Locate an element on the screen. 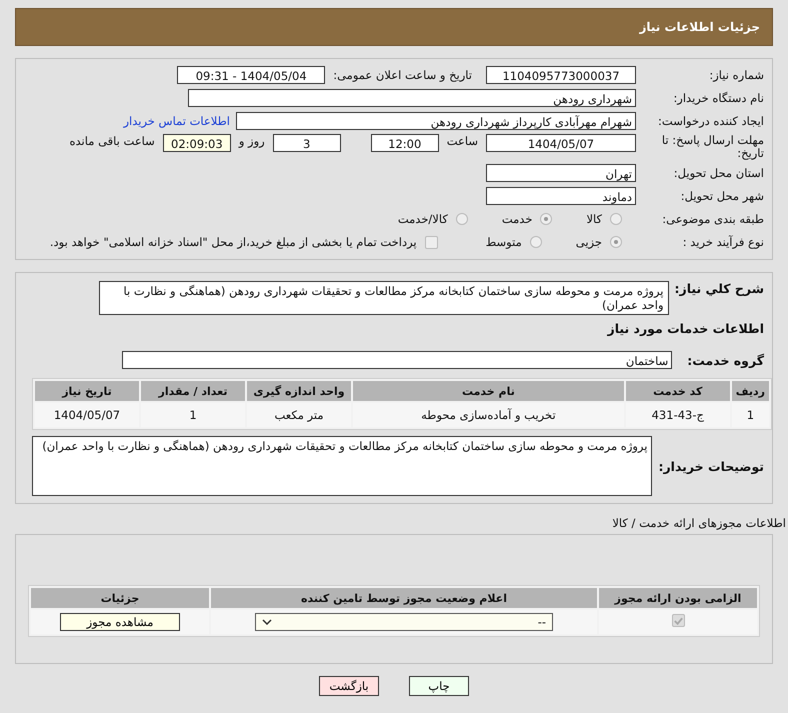 Image resolution: width=788 pixels, height=713 pixels. field-label: شرح کلي نياز: is located at coordinates (719, 288).